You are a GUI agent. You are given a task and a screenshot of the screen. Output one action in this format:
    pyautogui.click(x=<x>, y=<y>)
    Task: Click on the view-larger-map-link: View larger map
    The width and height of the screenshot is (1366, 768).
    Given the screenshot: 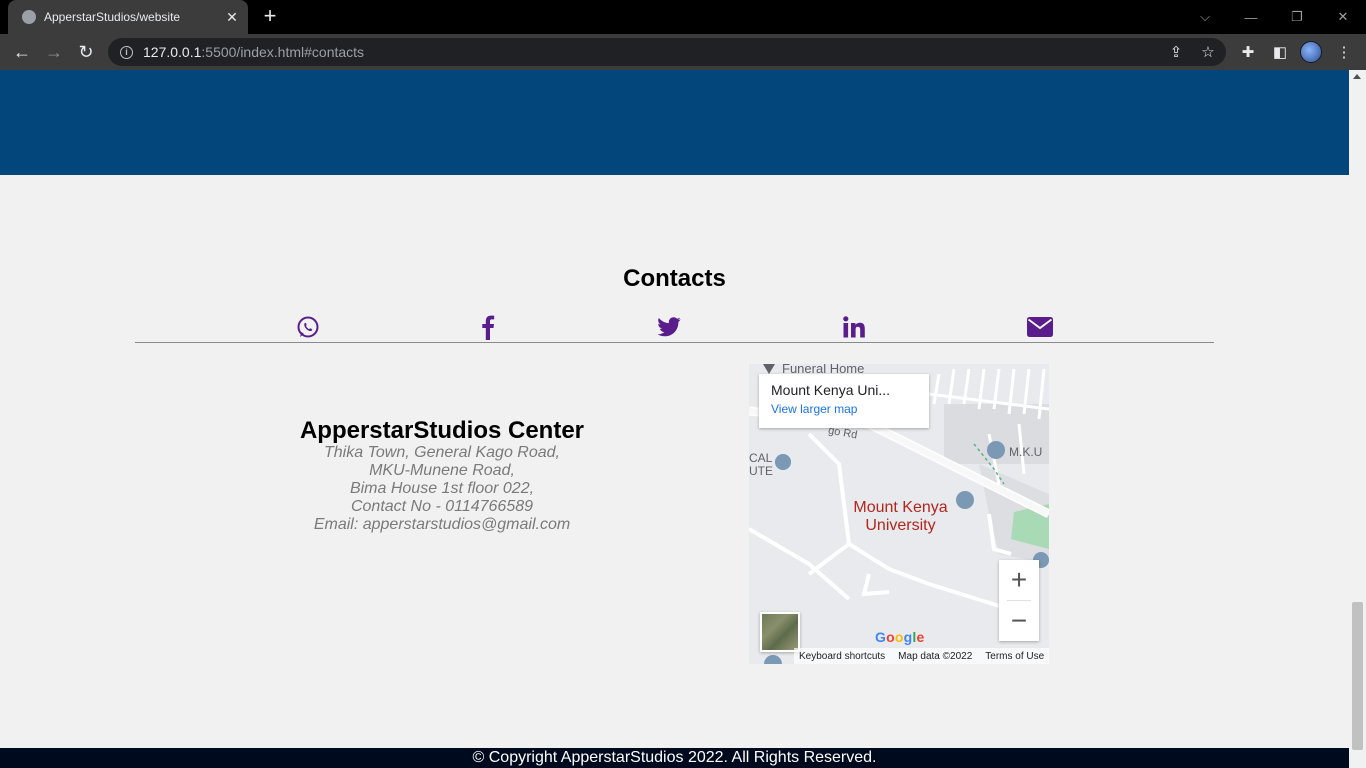 What is the action you would take?
    pyautogui.click(x=844, y=409)
    